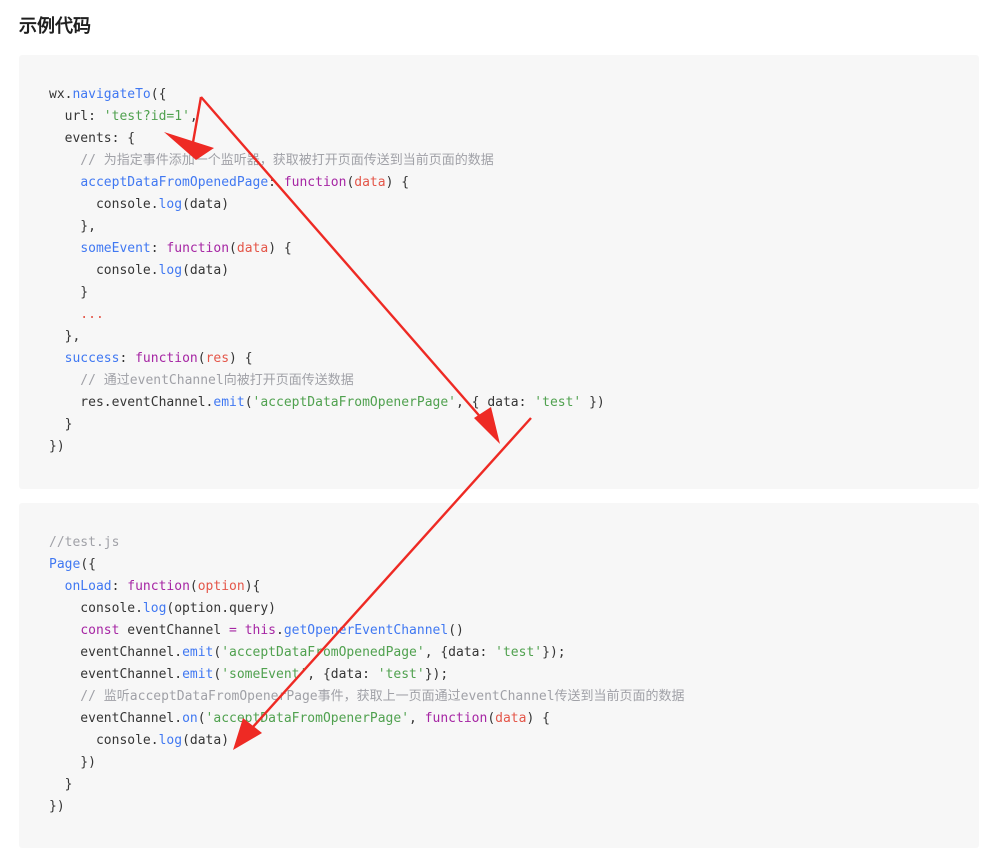  Describe the element at coordinates (88, 564) in the screenshot. I see `code-token: ({` at that location.